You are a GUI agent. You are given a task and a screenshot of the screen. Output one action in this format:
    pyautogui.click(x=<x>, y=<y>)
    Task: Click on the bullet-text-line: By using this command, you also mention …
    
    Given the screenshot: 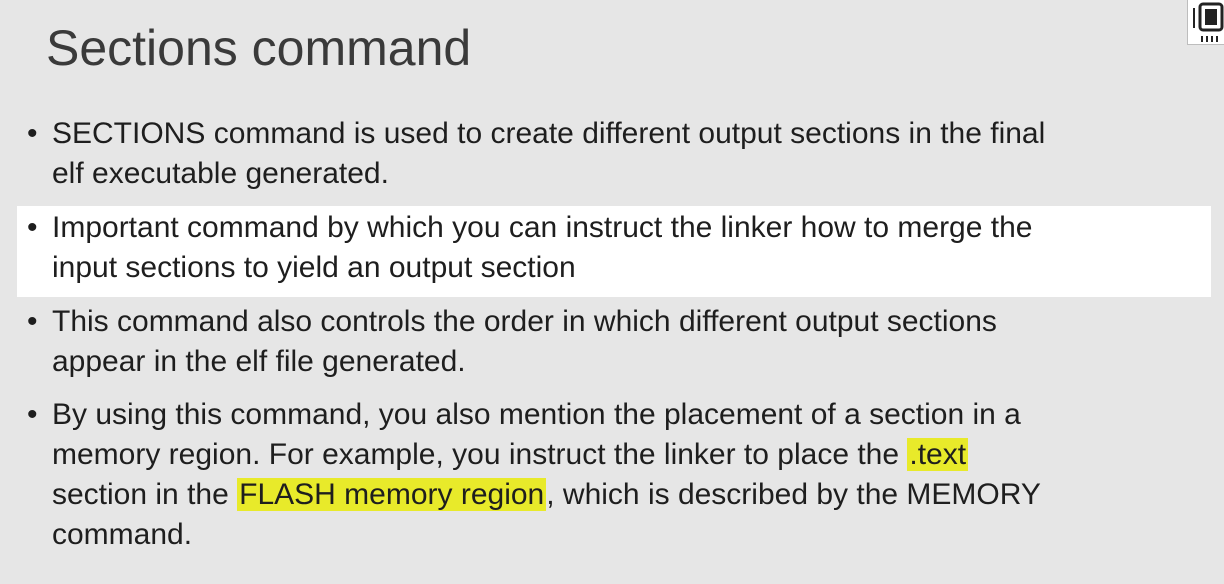 What is the action you would take?
    pyautogui.click(x=536, y=414)
    